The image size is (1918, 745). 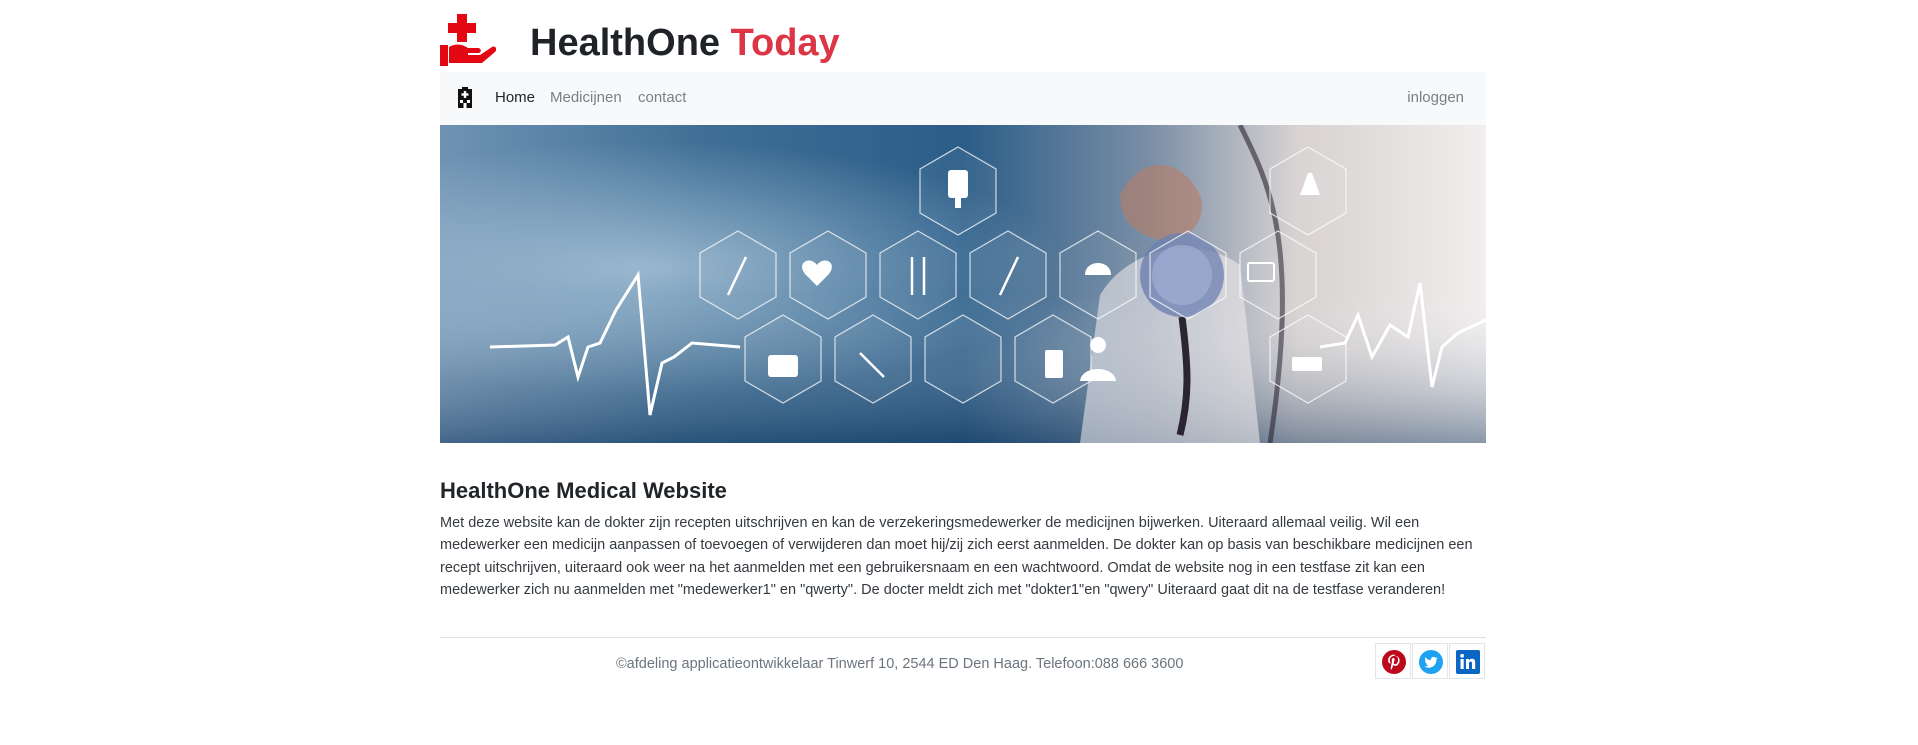 What do you see at coordinates (625, 43) in the screenshot?
I see `site-title-part1: HealthOne` at bounding box center [625, 43].